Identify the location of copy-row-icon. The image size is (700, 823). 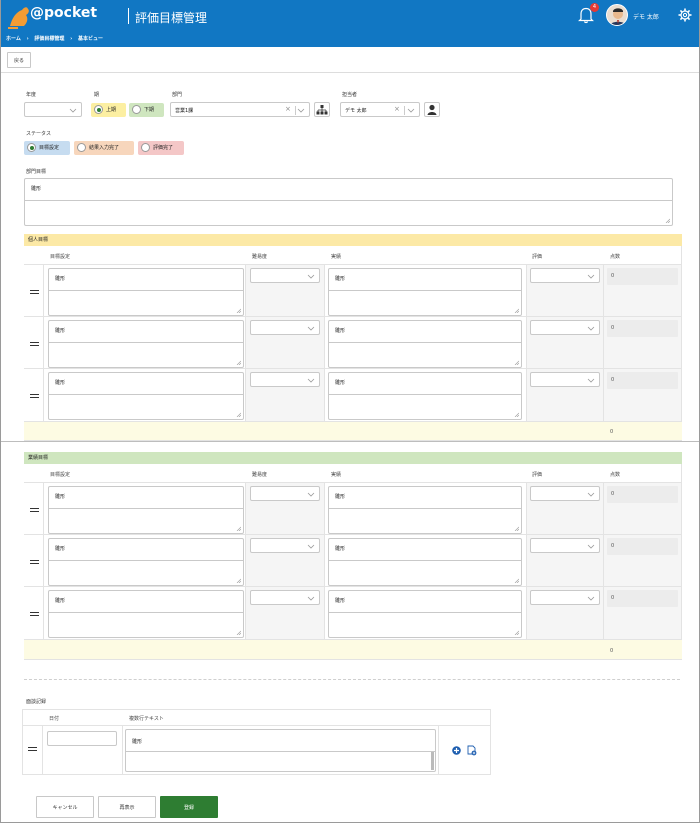
(472, 750).